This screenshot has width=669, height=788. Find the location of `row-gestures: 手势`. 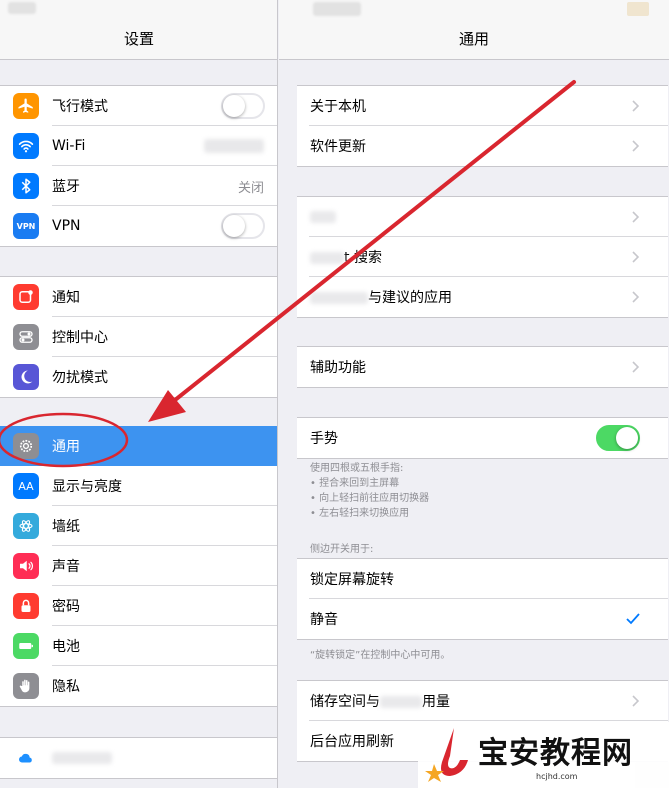

row-gestures: 手势 is located at coordinates (482, 438).